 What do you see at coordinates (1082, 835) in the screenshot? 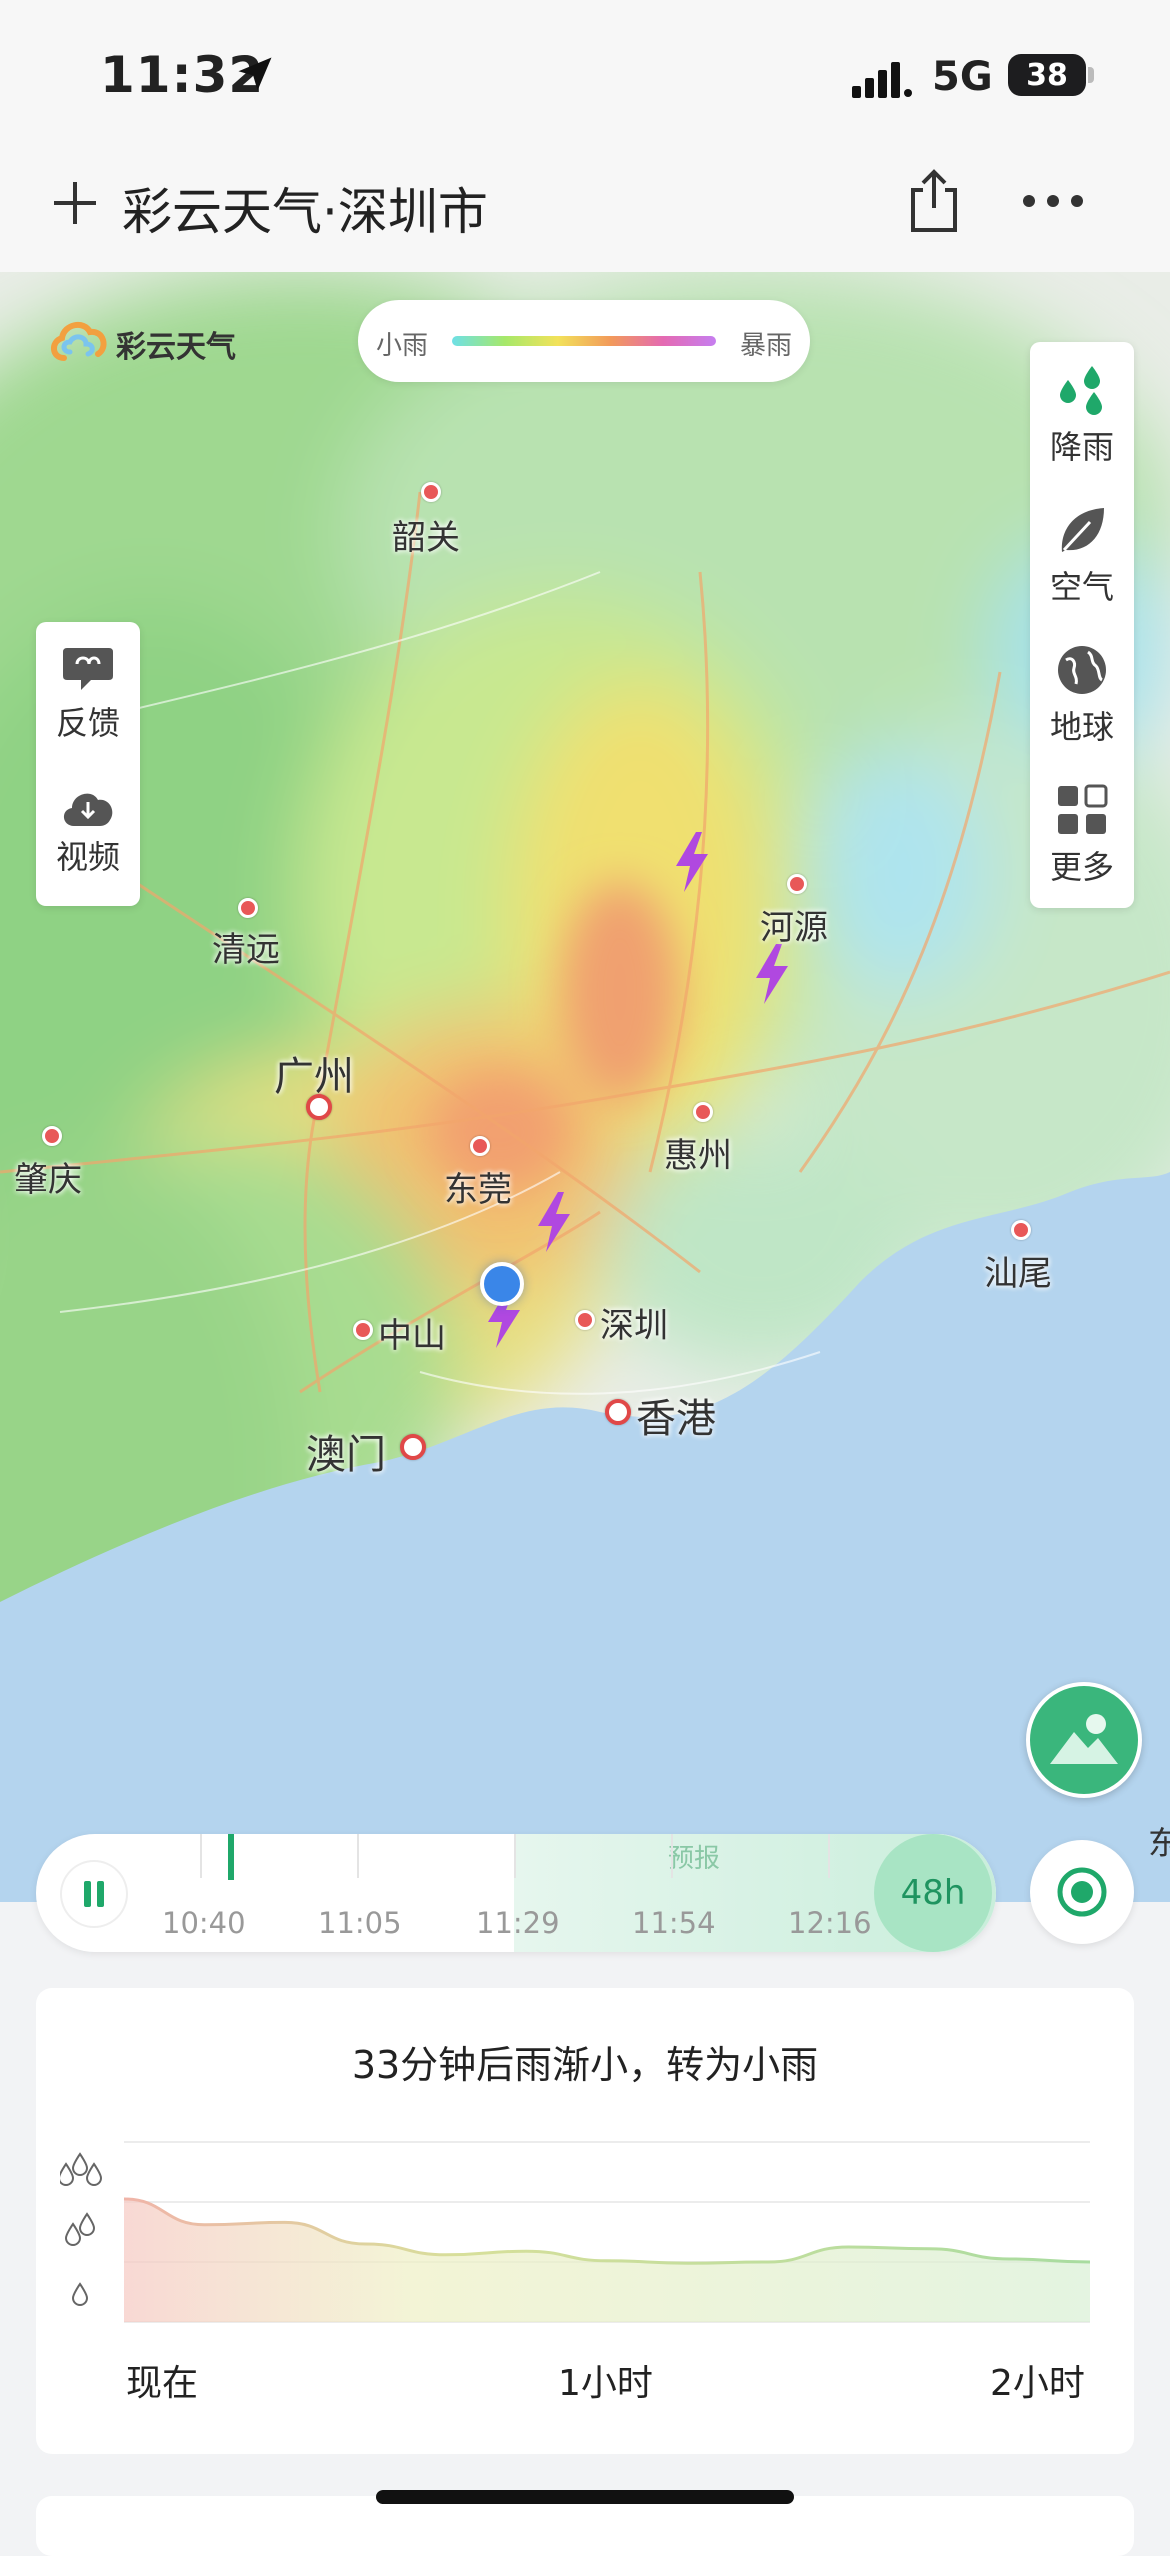
I see `layer-more-button: 更多` at bounding box center [1082, 835].